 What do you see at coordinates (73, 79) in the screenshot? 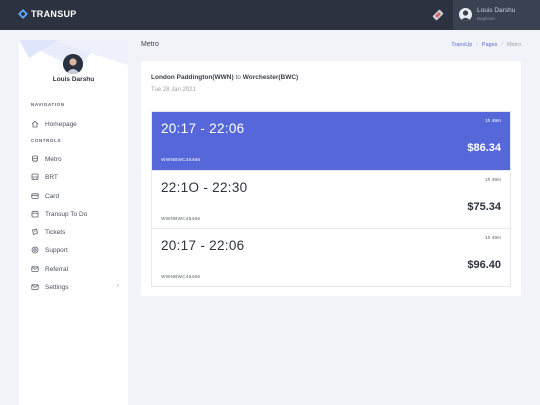
I see `profile-name: Louis Darshu` at bounding box center [73, 79].